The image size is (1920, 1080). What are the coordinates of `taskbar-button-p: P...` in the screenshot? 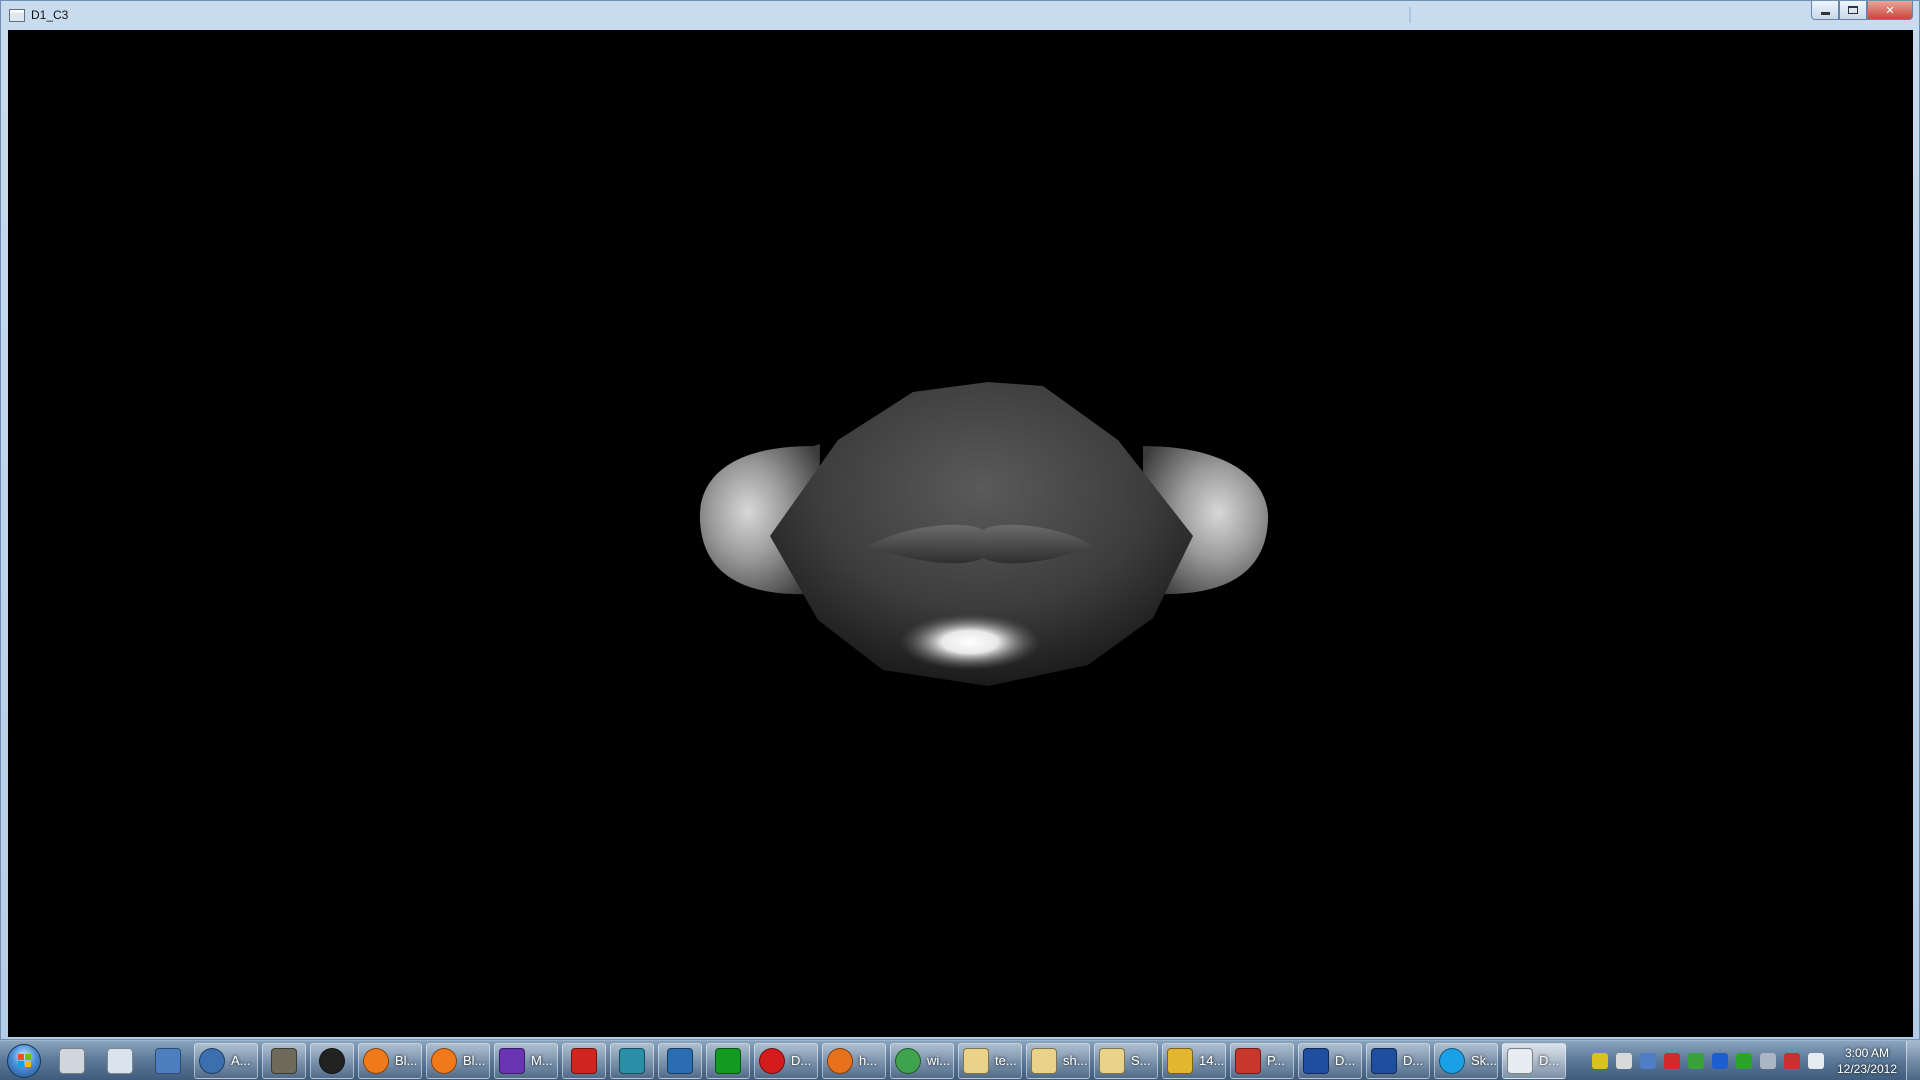 It's located at (1262, 1060).